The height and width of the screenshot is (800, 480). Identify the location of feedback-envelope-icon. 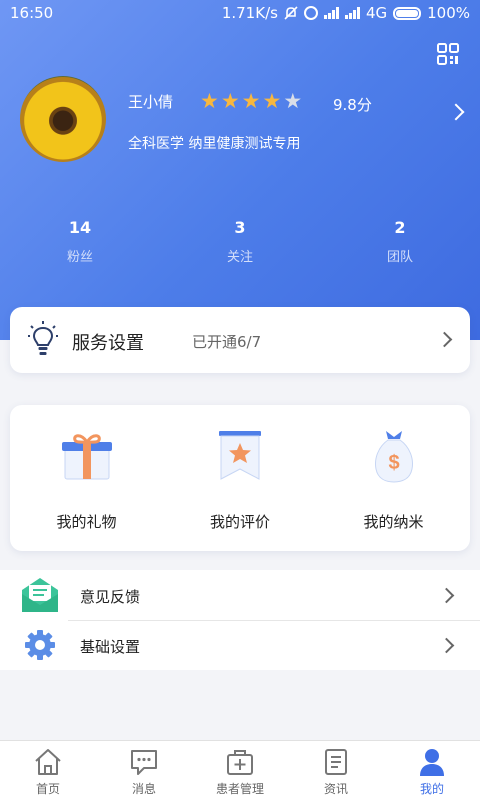
(40, 595).